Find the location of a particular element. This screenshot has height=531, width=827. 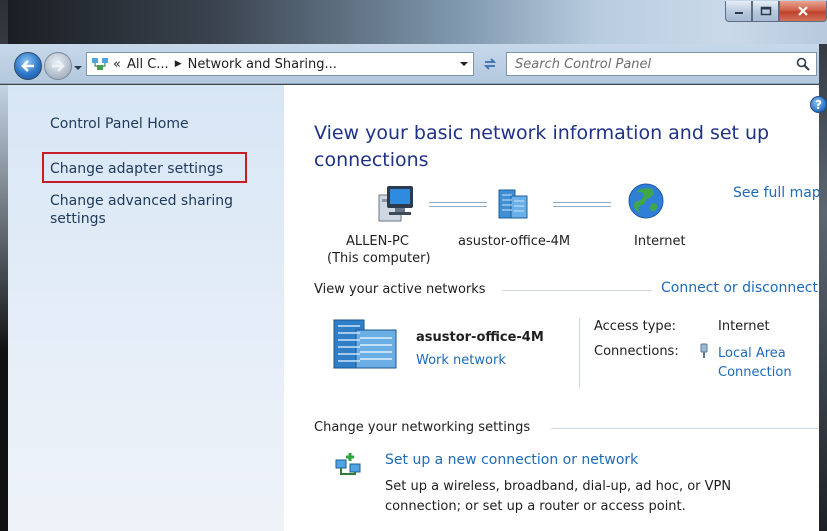

minimize-icon is located at coordinates (738, 13).